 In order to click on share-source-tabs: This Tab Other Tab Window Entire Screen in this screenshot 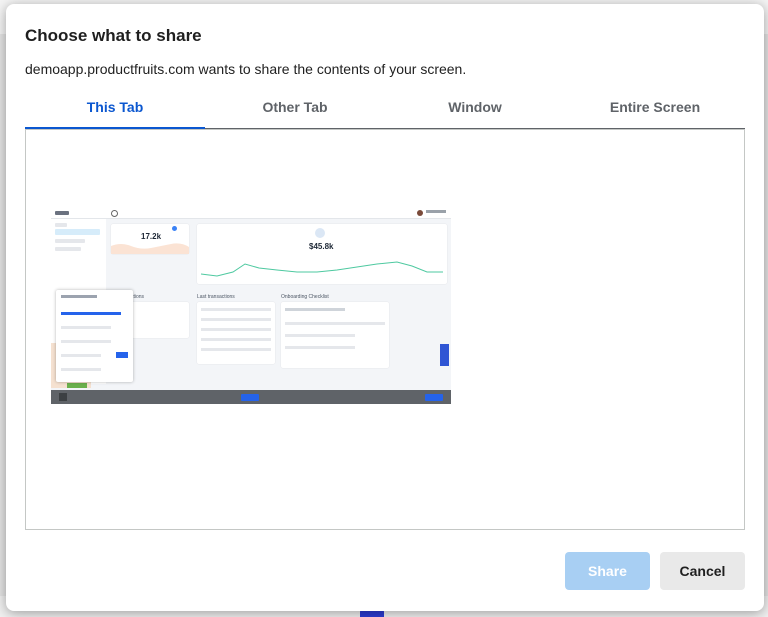, I will do `click(385, 111)`.